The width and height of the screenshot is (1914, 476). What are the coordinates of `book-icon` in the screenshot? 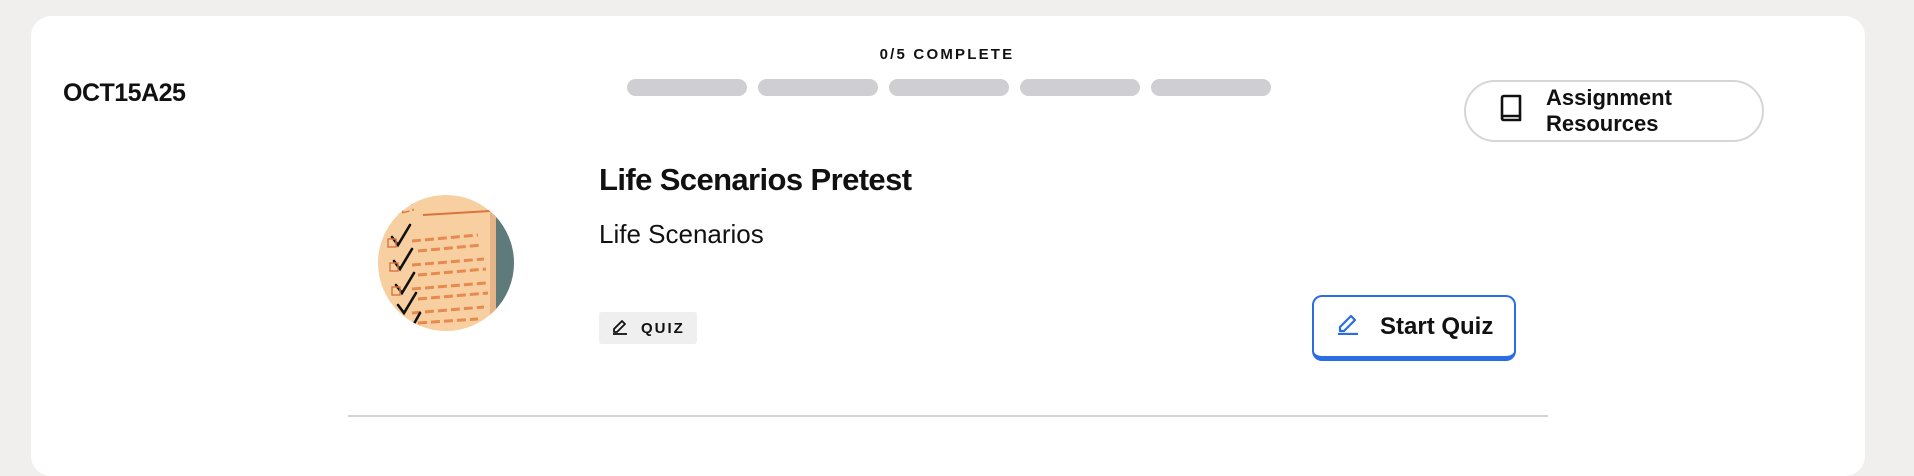 It's located at (1511, 111).